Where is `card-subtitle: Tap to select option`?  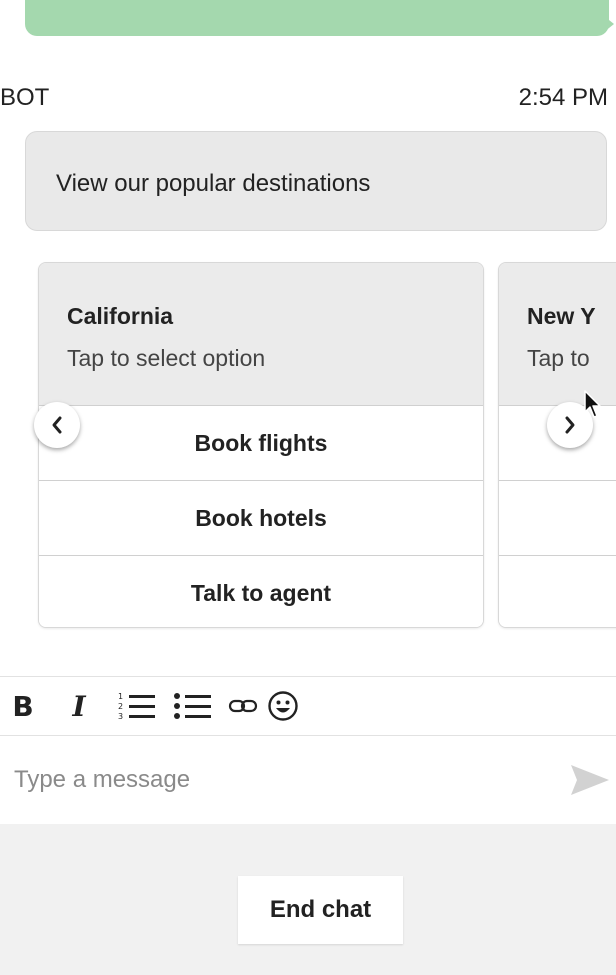 card-subtitle: Tap to select option is located at coordinates (166, 358).